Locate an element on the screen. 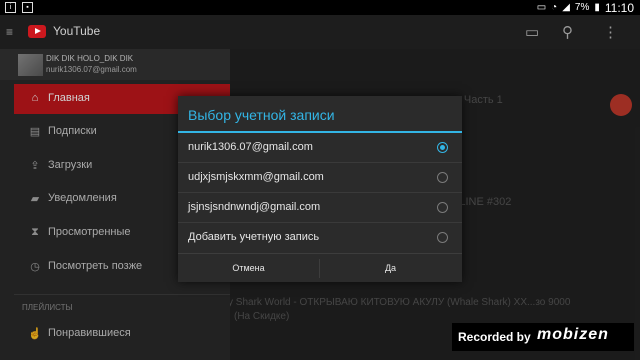  screen-icon: ▪ is located at coordinates (27, 7).